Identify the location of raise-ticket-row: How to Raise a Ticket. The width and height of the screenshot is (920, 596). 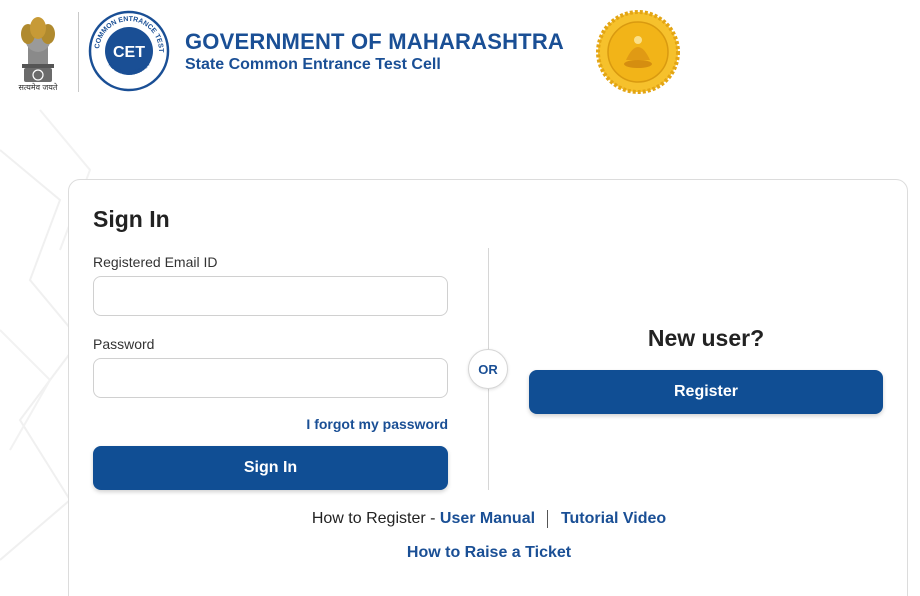
(489, 553).